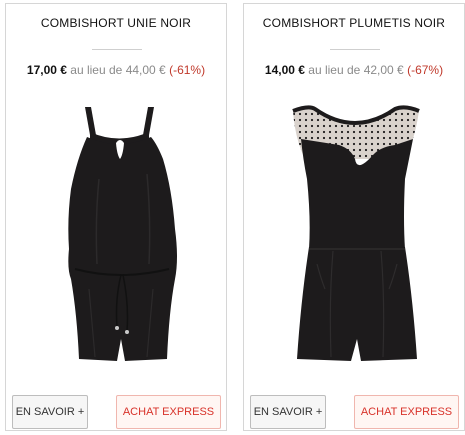 The image size is (465, 435). What do you see at coordinates (46, 70) in the screenshot?
I see `current-price: 17,00 €` at bounding box center [46, 70].